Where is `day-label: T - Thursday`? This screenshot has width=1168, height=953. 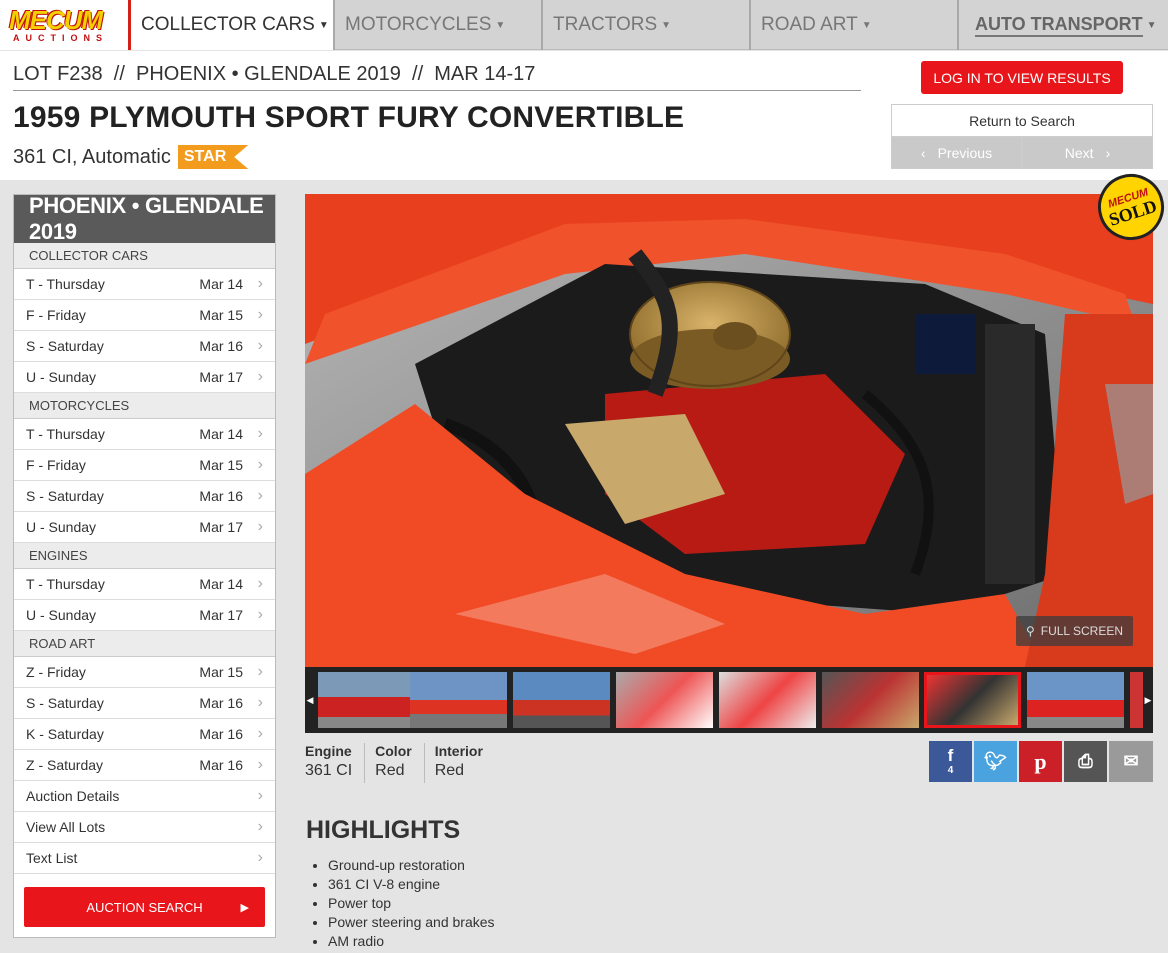
day-label: T - Thursday is located at coordinates (65, 584).